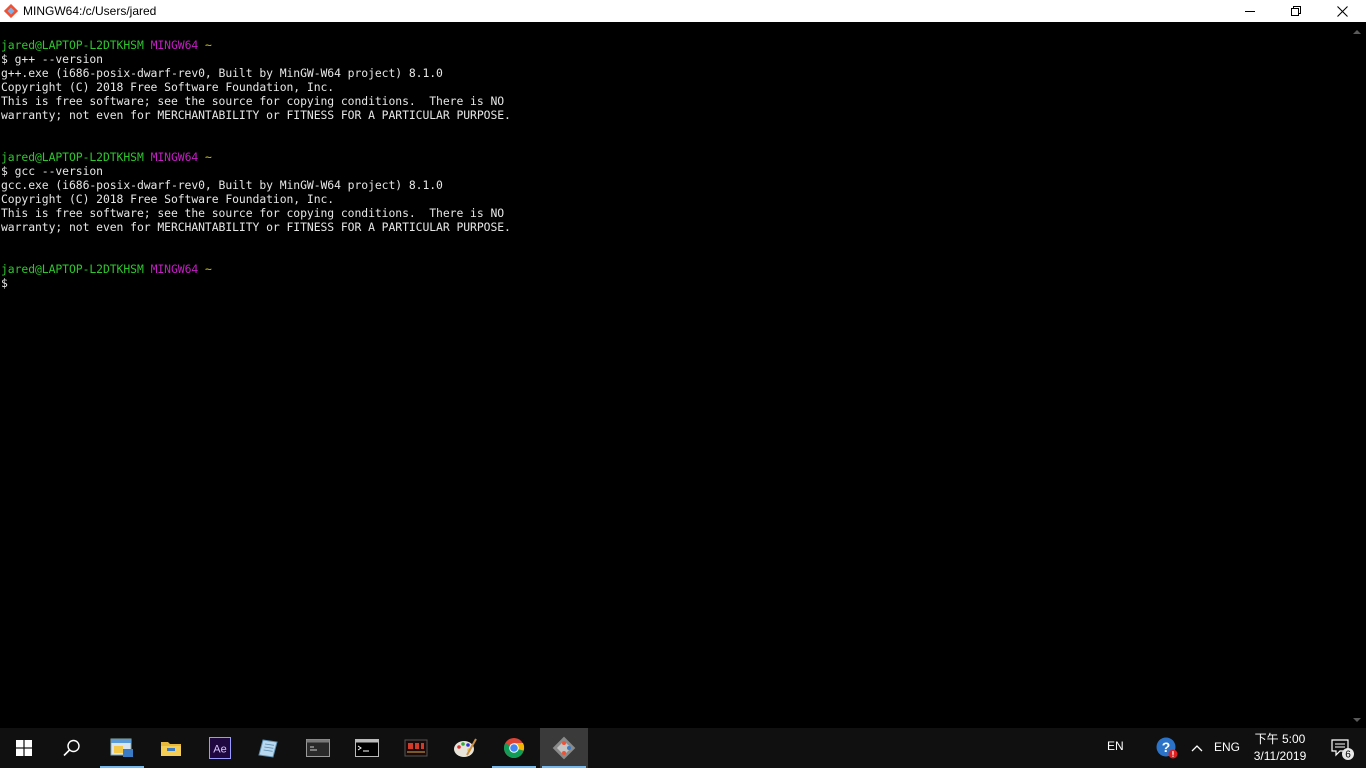  I want to click on taskbar-app-git-bash, so click(564, 748).